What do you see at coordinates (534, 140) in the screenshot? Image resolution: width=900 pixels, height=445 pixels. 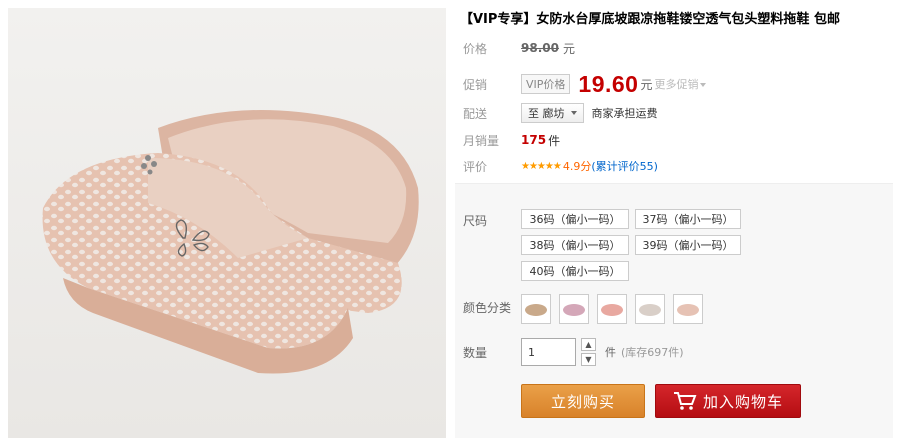 I see `sales-count: 175` at bounding box center [534, 140].